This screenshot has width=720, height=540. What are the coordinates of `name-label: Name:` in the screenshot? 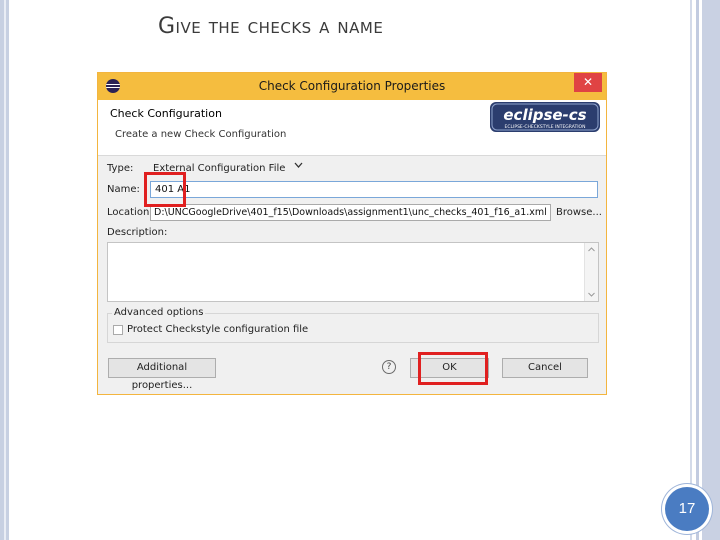 It's located at (123, 189).